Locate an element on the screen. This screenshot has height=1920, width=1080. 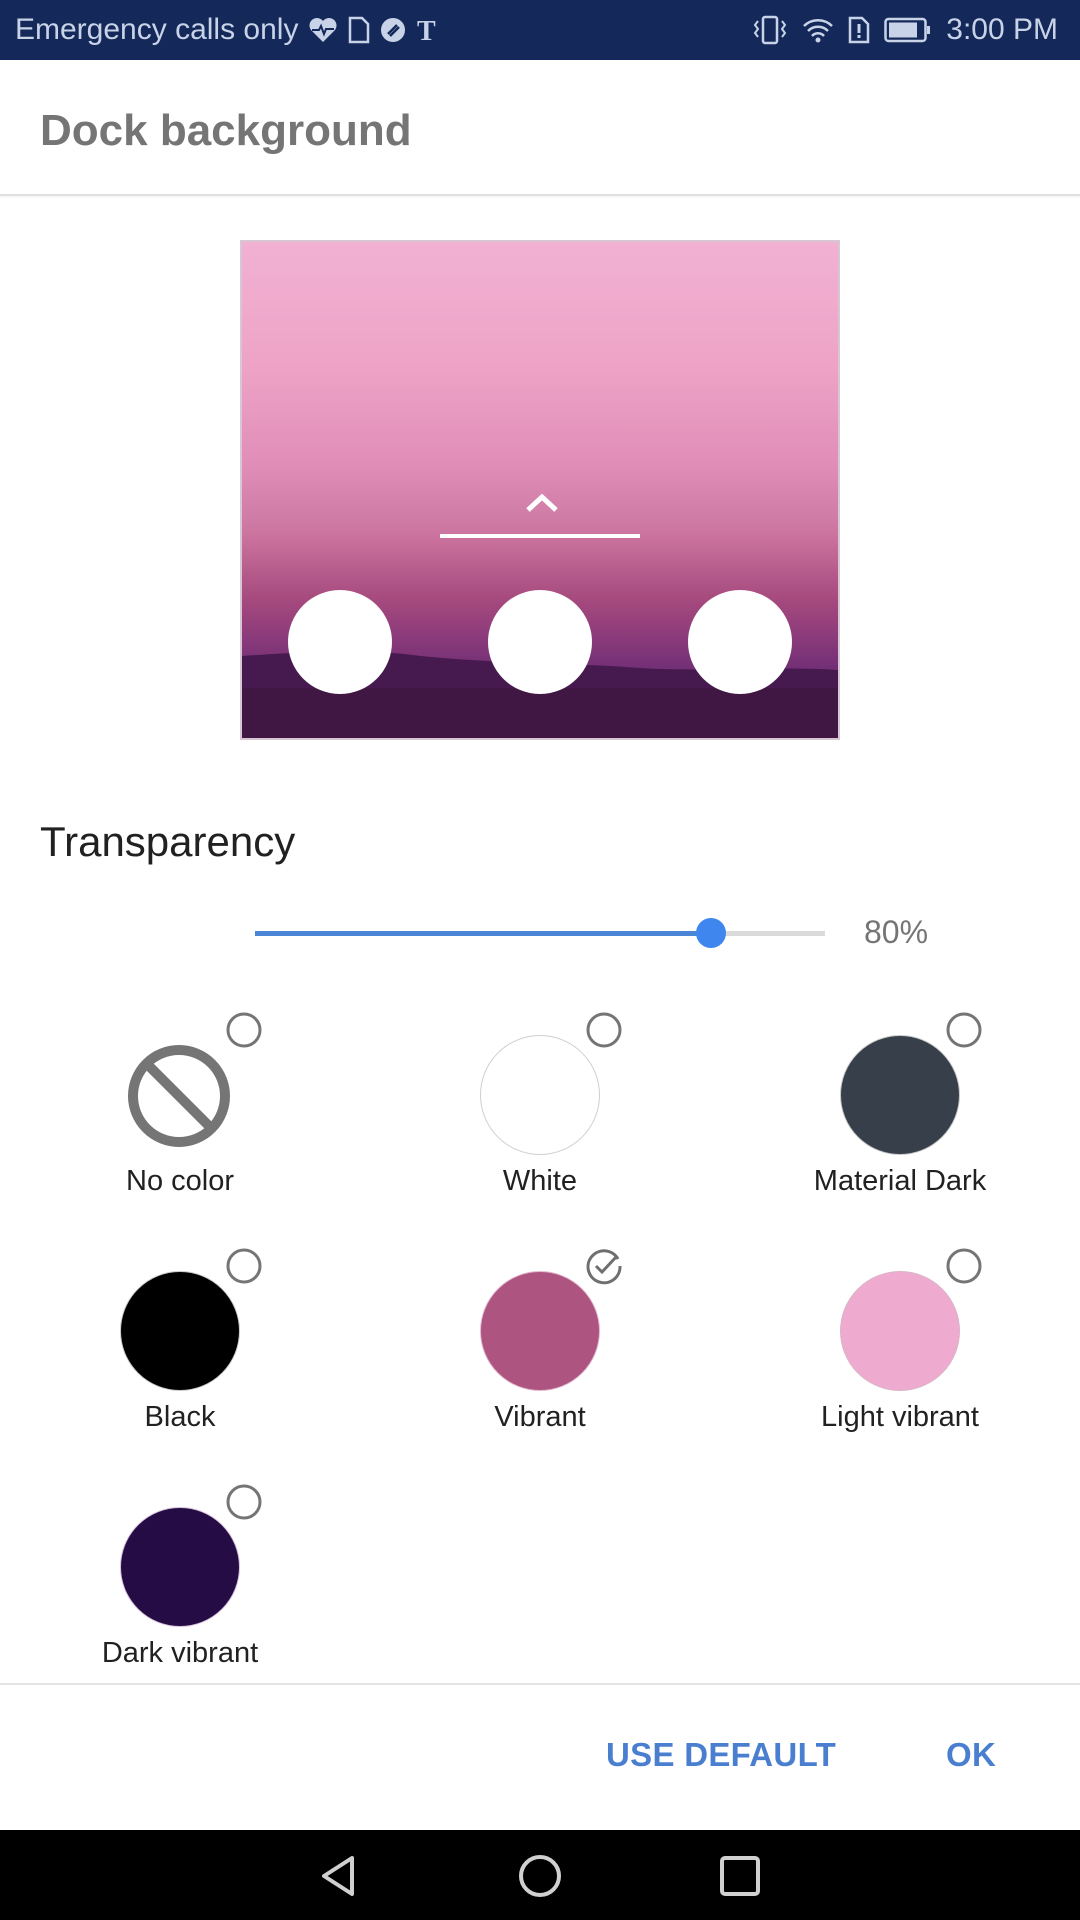
radio-checked-icon is located at coordinates (604, 1266).